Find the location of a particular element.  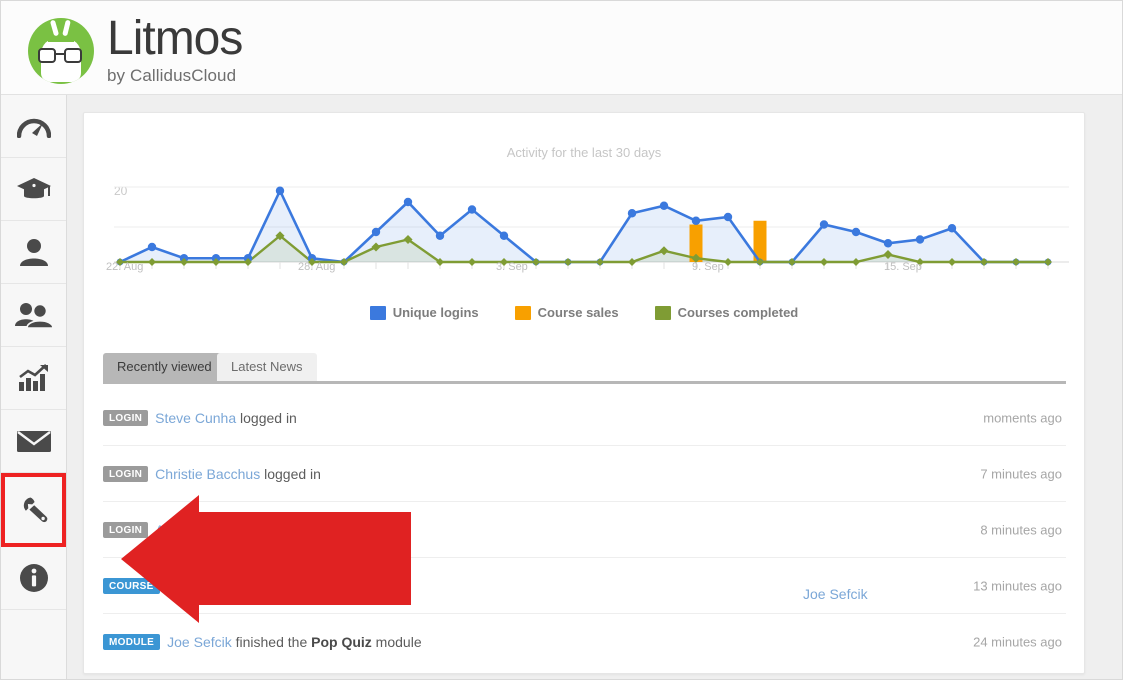

sidebar-item-settings is located at coordinates (33, 510).